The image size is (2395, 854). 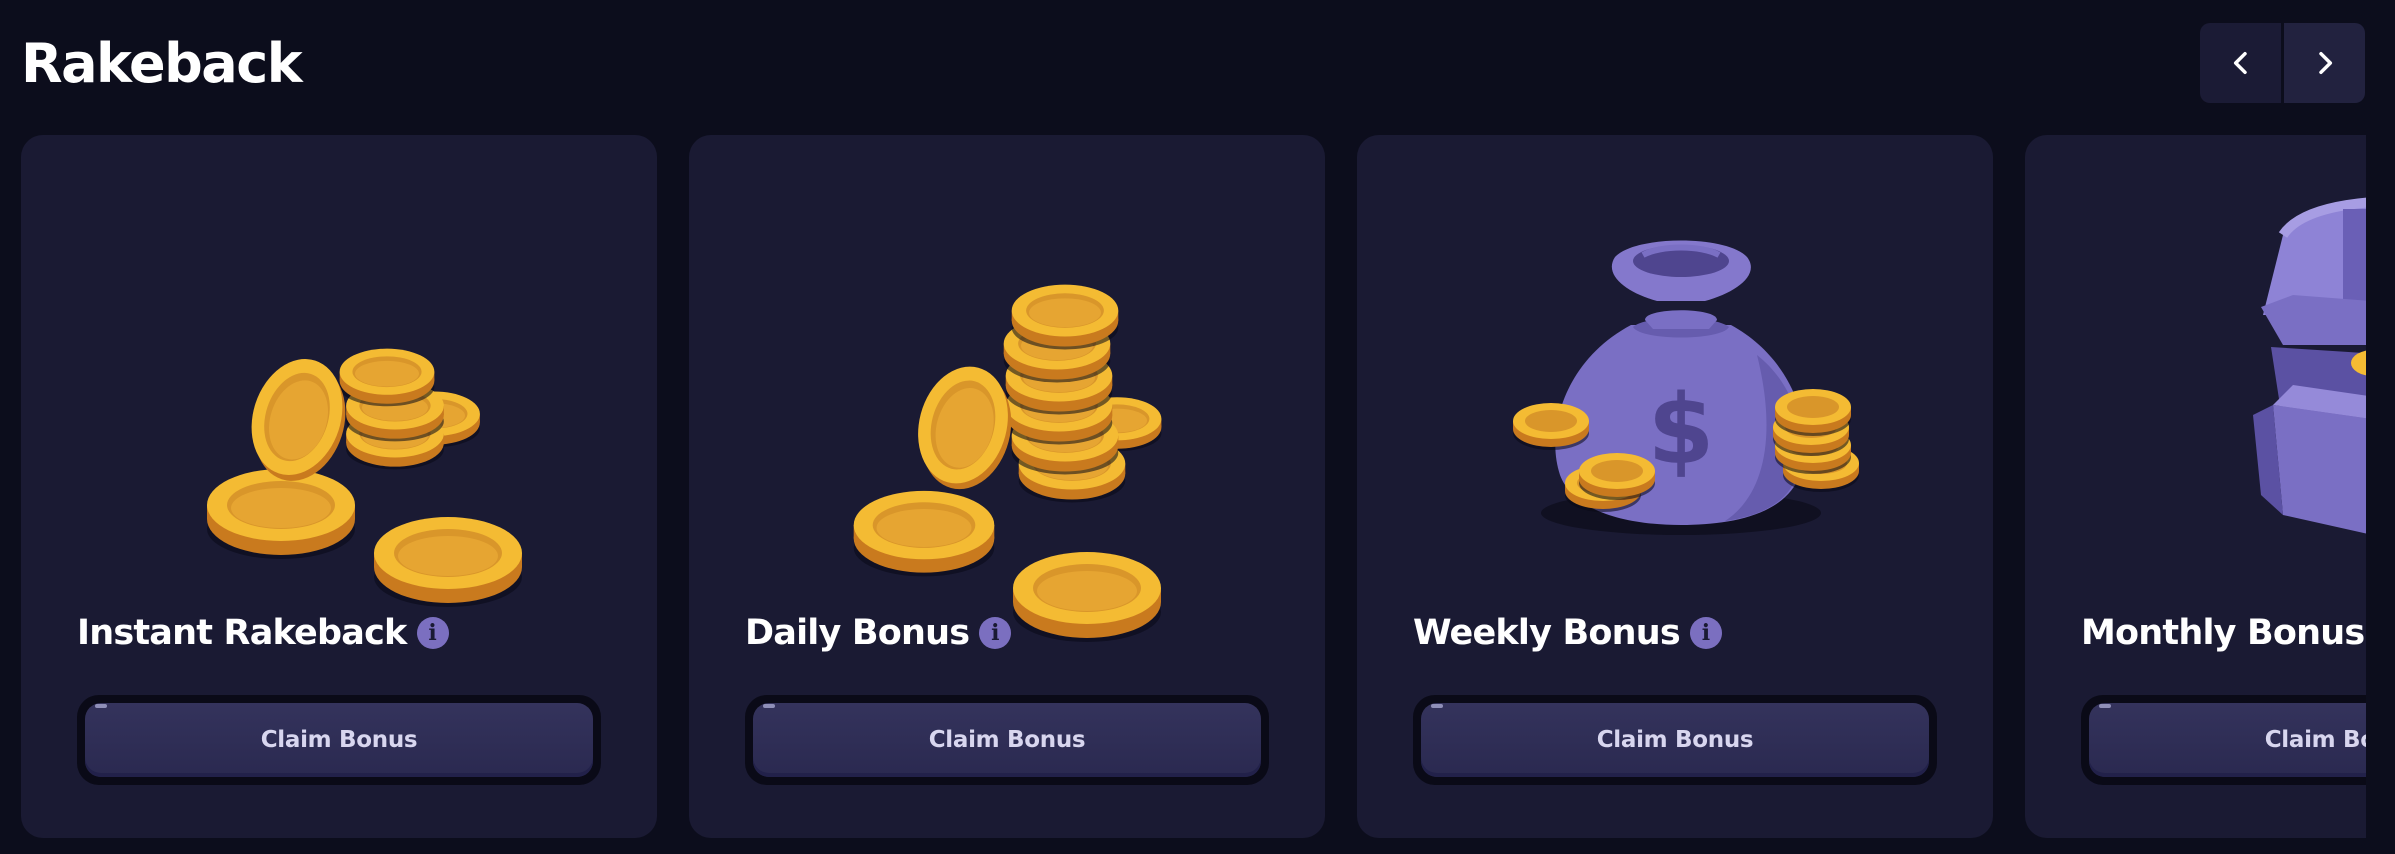 I want to click on treasure-chest-illustration, so click(x=2249, y=385).